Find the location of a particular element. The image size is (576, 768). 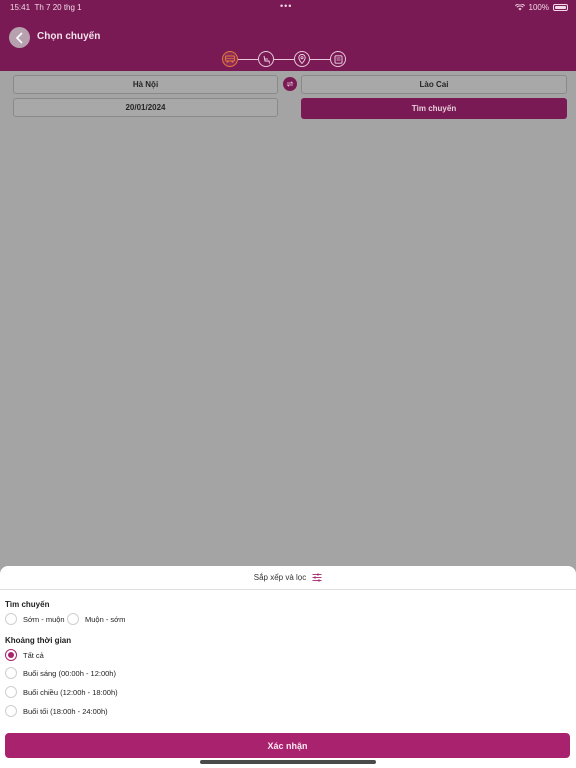

swap-arrows-icon is located at coordinates (290, 84).